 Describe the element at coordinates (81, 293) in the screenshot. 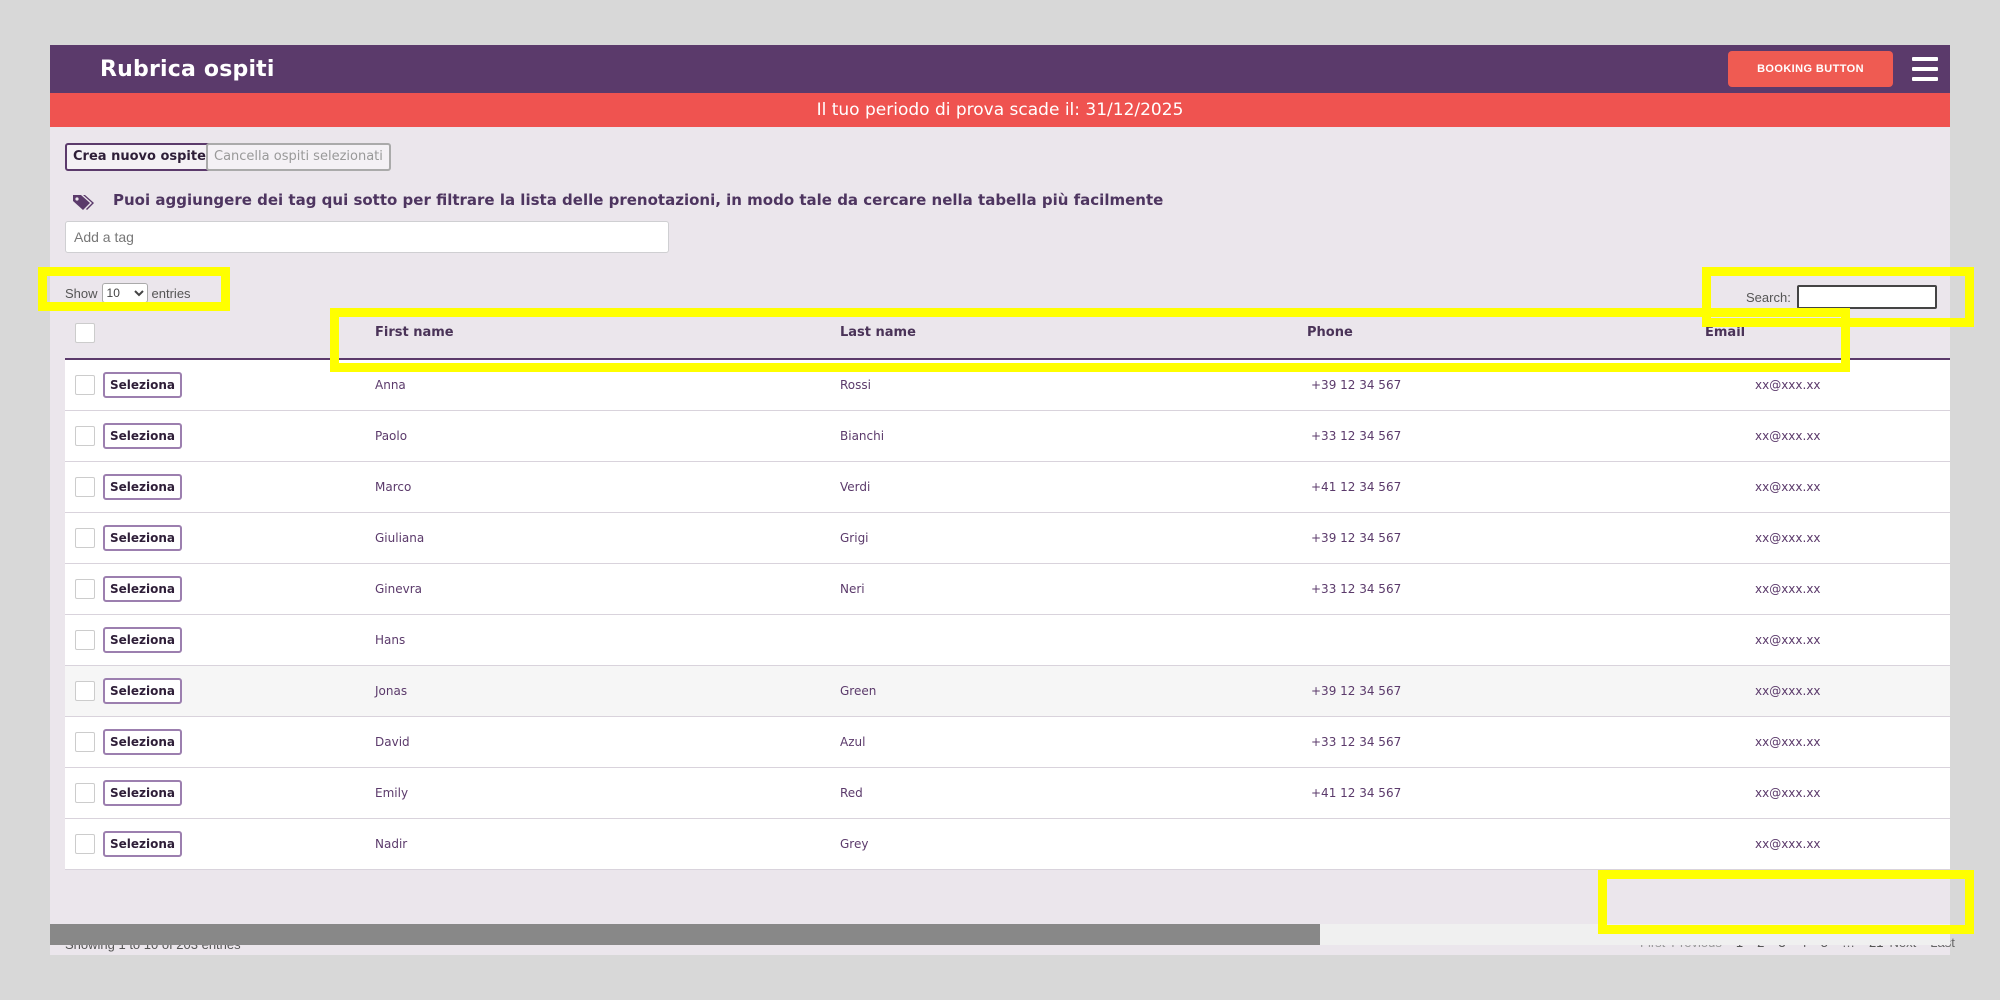

I see `show-label: Show` at that location.